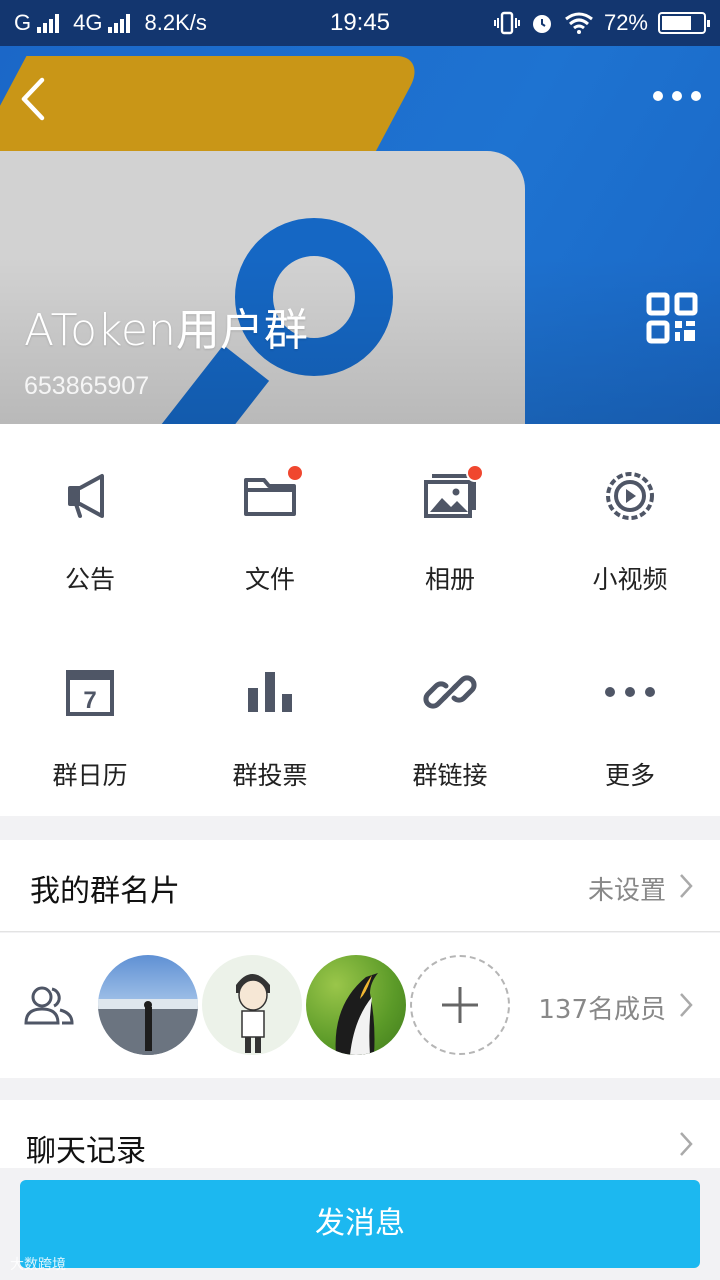 Image resolution: width=720 pixels, height=1280 pixels. What do you see at coordinates (89, 700) in the screenshot?
I see `calendar-day: 7` at bounding box center [89, 700].